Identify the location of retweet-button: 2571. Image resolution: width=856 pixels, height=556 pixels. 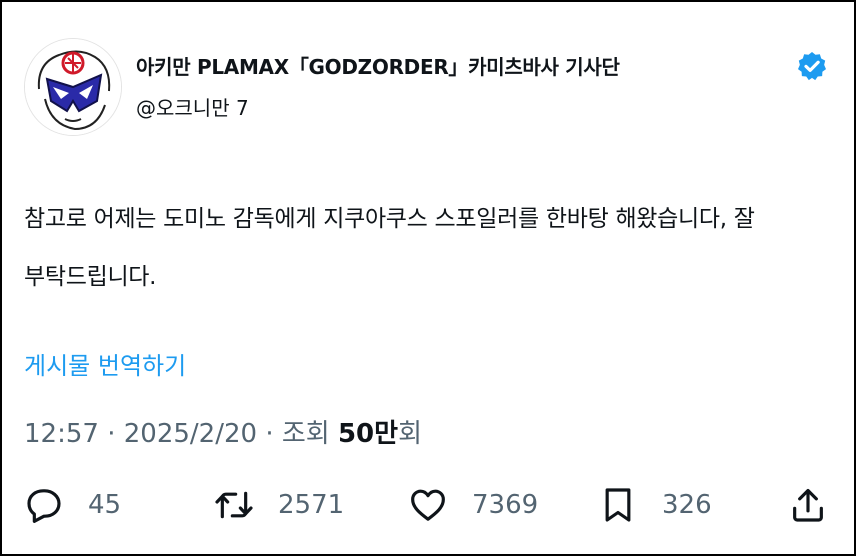
(279, 505).